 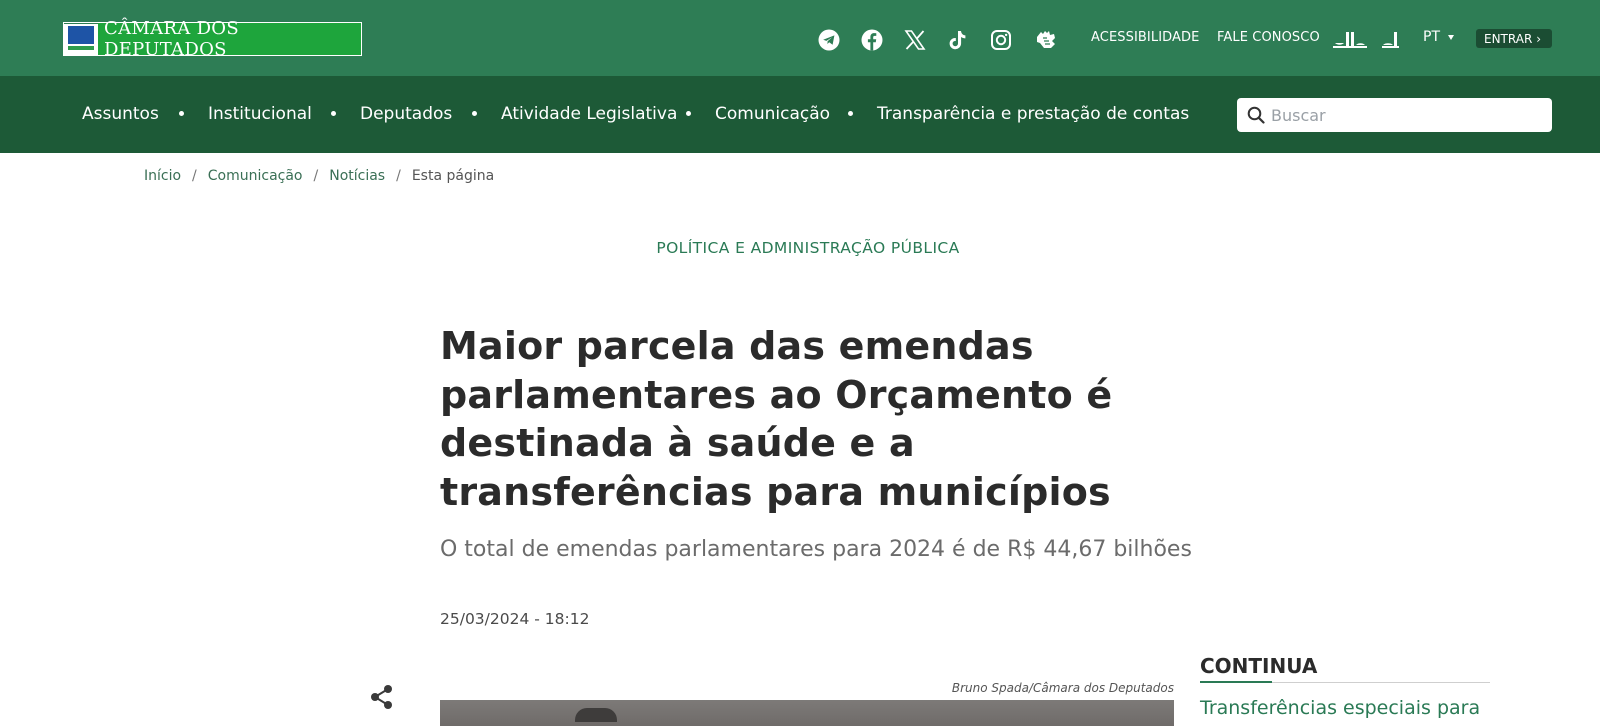 I want to click on nav-item-transparencia: Transparência e prestação de contas, so click(x=1033, y=114).